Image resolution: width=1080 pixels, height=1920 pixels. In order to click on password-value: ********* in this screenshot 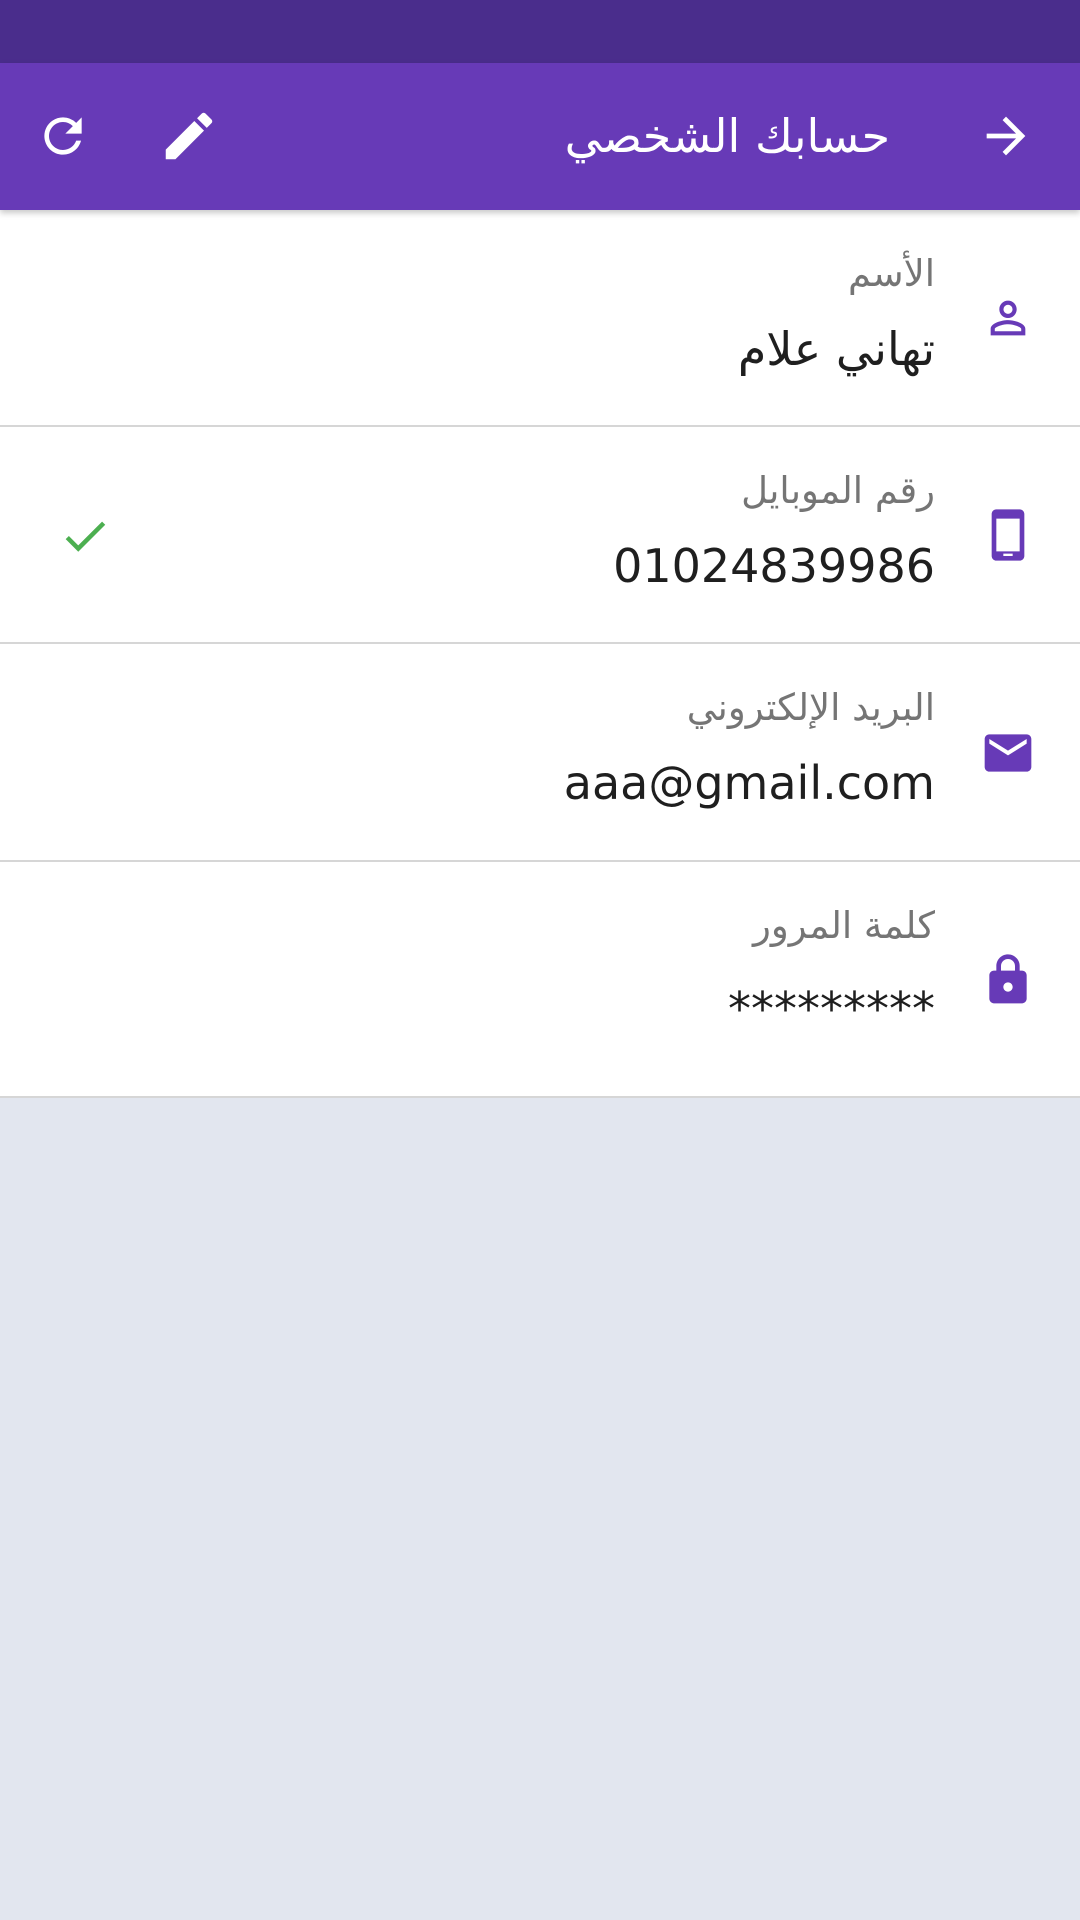, I will do `click(831, 1009)`.